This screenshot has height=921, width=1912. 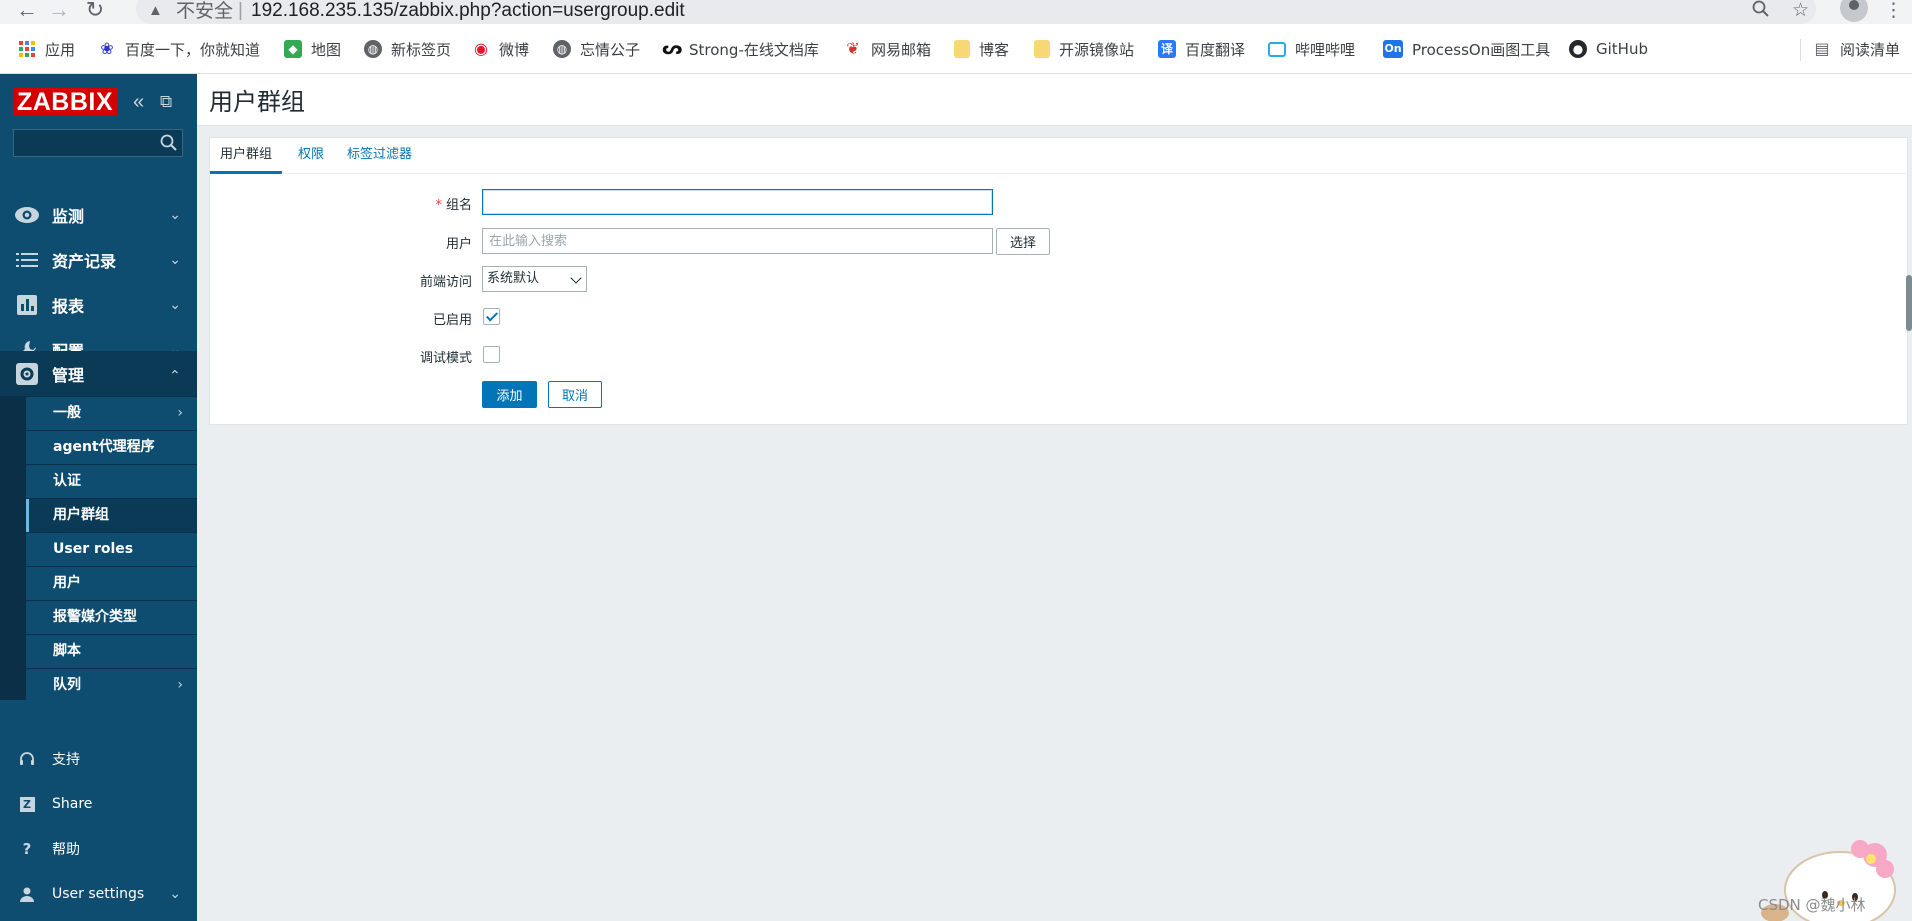 I want to click on bookmark-label: 开源镜像站, so click(x=1097, y=49).